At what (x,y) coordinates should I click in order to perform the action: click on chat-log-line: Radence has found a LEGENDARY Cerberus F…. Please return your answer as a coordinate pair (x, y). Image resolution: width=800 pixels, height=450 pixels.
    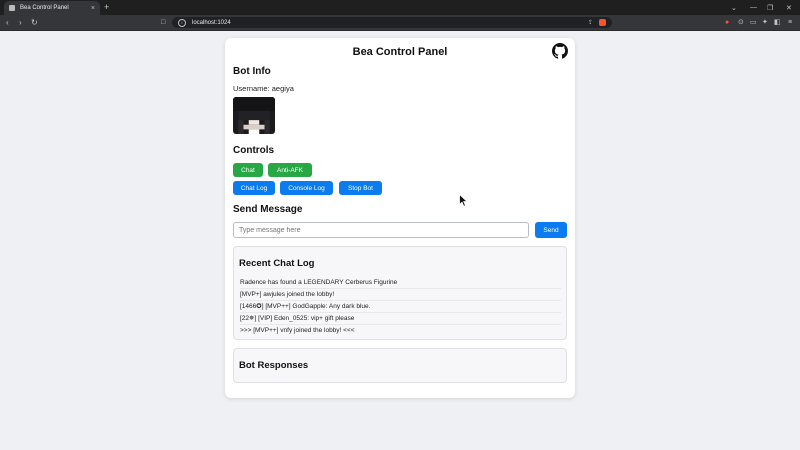
    Looking at the image, I should click on (400, 283).